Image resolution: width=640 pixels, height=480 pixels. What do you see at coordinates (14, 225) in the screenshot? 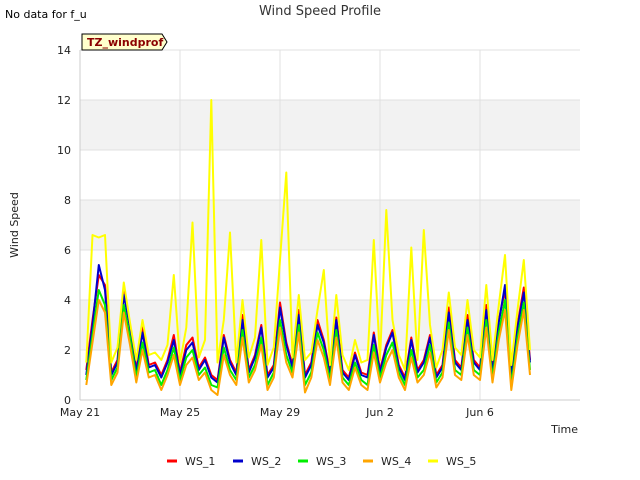
I see `y-axis-title: Wind Speed` at bounding box center [14, 225].